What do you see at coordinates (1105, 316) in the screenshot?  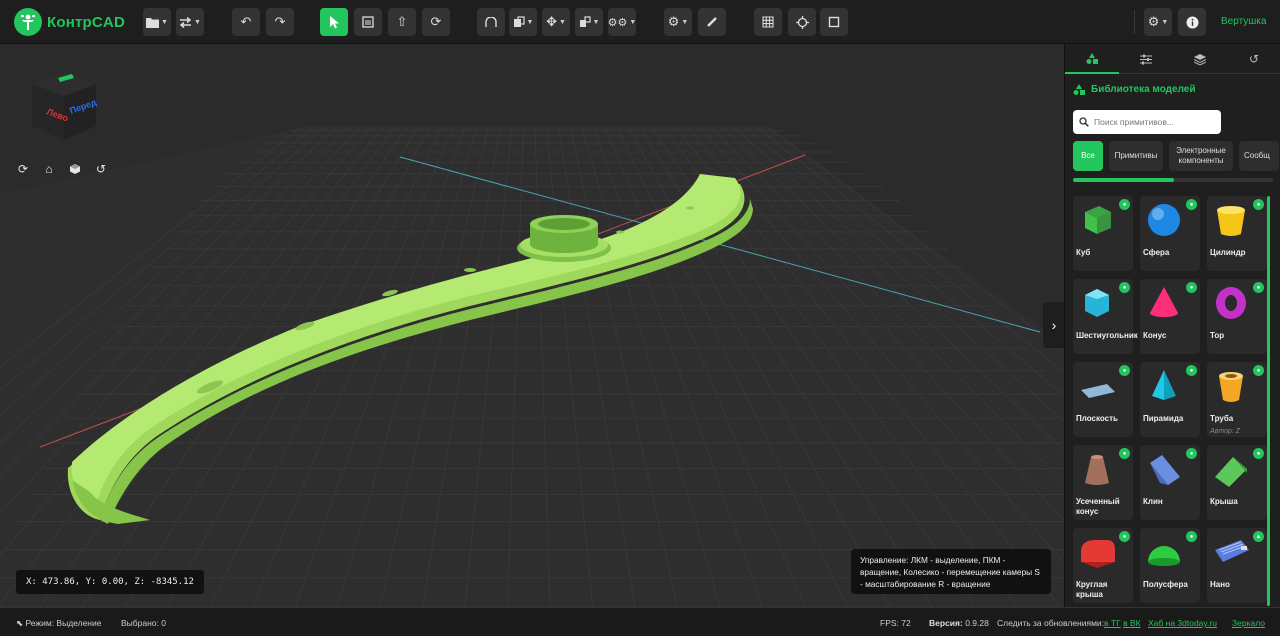 I see `model-card: ● Шестиугольник` at bounding box center [1105, 316].